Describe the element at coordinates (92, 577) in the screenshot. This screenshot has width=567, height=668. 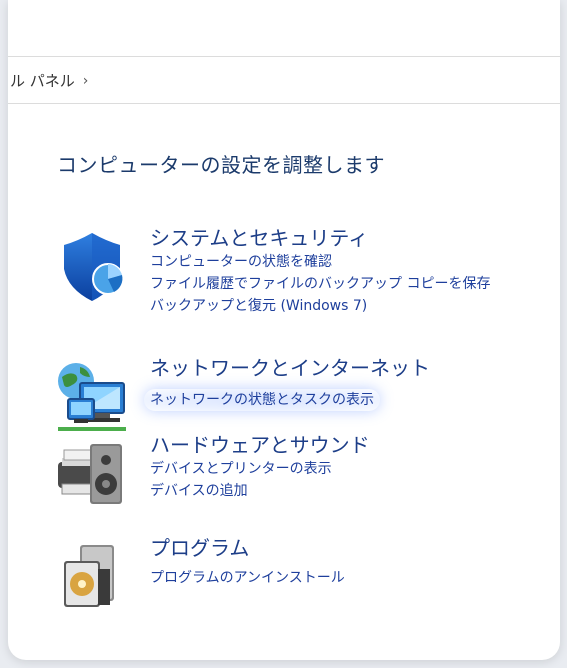
I see `programs-icon` at that location.